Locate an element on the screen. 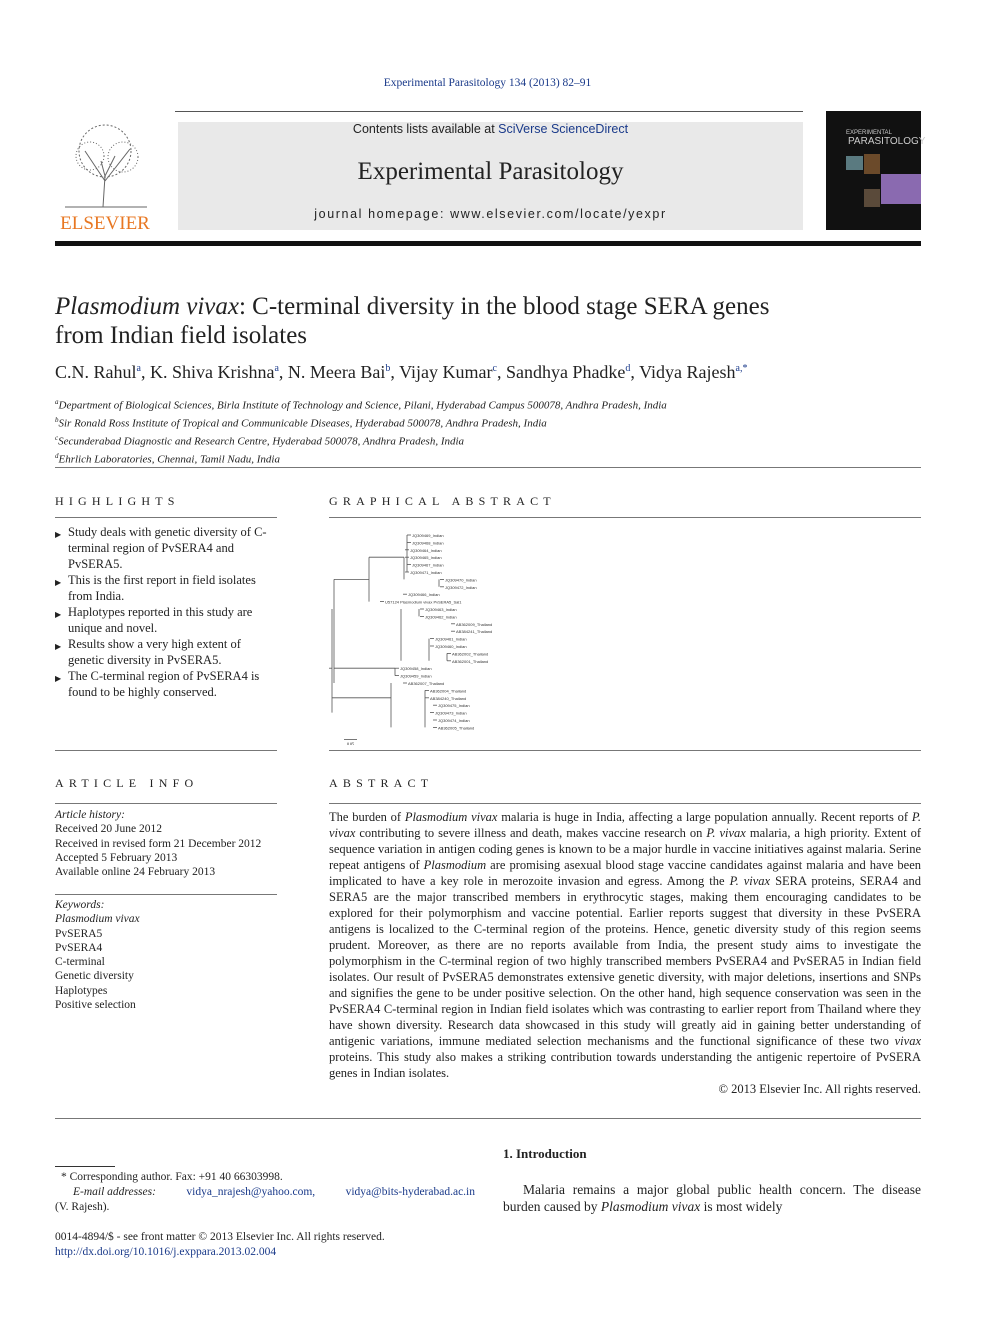 Image resolution: width=992 pixels, height=1323 pixels. tree-leaf-label: JQ309462_Indian is located at coordinates (441, 616).